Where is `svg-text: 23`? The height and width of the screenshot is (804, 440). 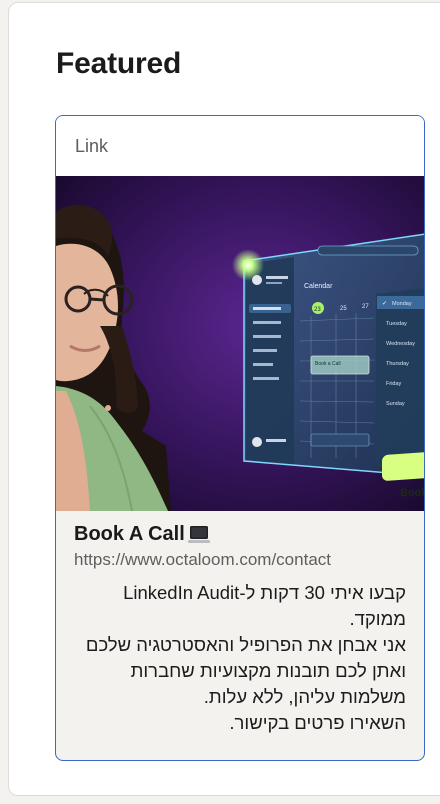
svg-text: 23 is located at coordinates (317, 310).